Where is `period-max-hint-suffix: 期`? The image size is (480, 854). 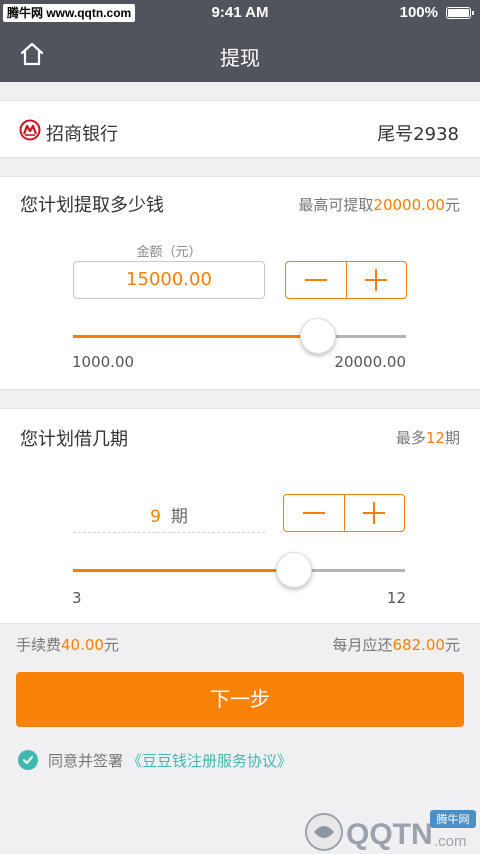 period-max-hint-suffix: 期 is located at coordinates (452, 438).